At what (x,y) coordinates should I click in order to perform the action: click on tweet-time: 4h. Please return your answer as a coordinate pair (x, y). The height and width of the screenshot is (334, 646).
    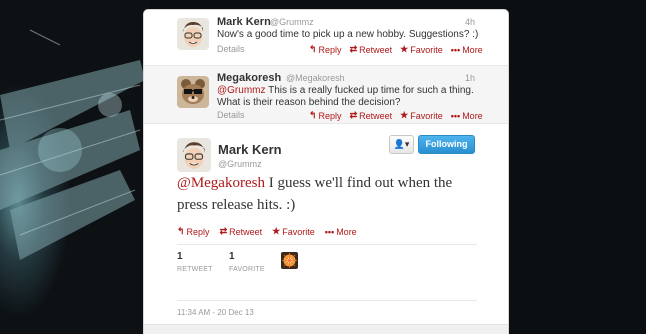
    Looking at the image, I should click on (470, 22).